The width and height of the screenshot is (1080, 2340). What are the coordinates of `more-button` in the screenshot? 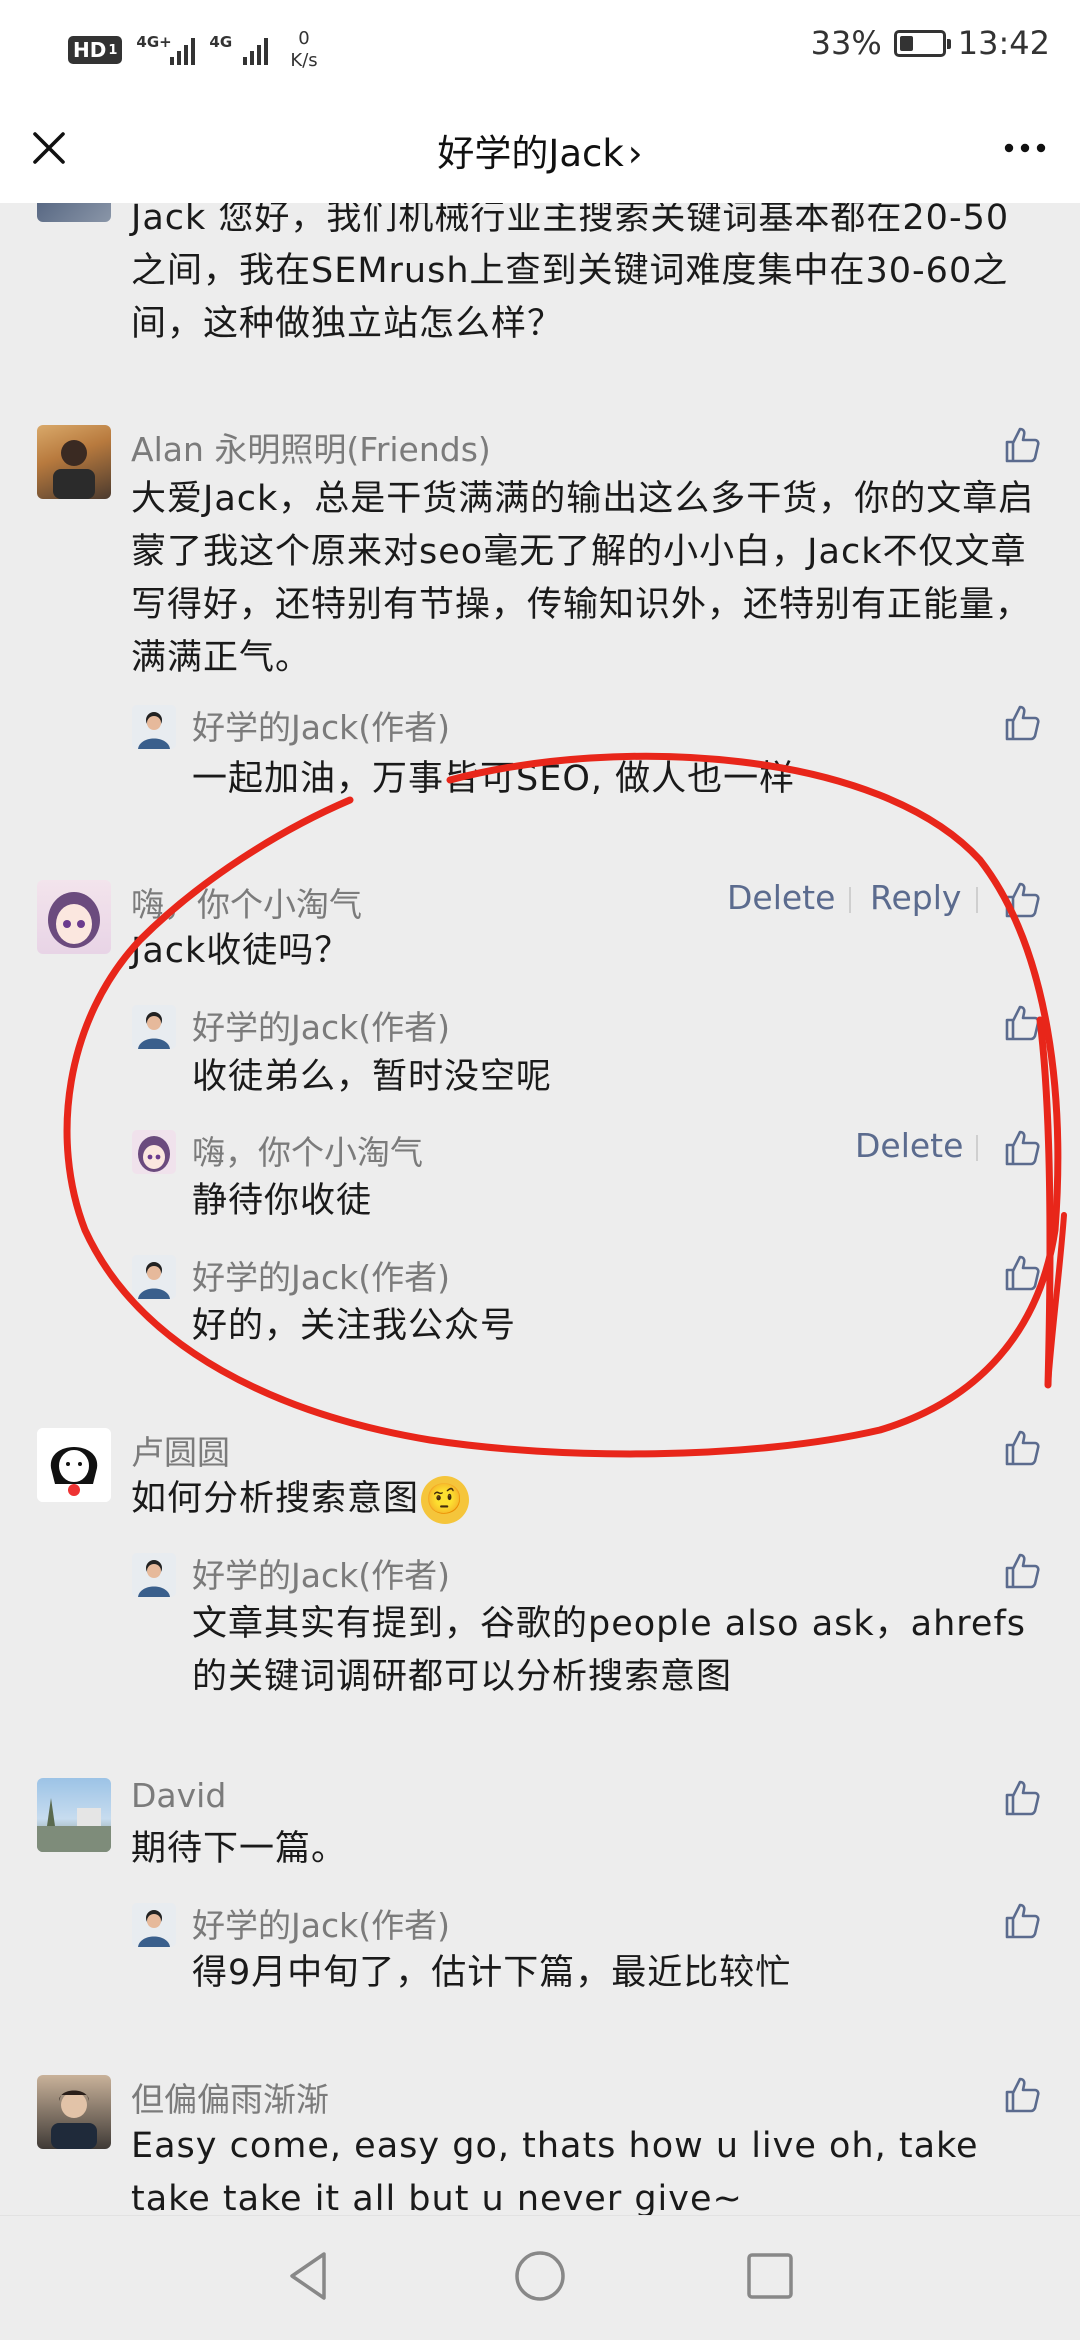 It's located at (1025, 148).